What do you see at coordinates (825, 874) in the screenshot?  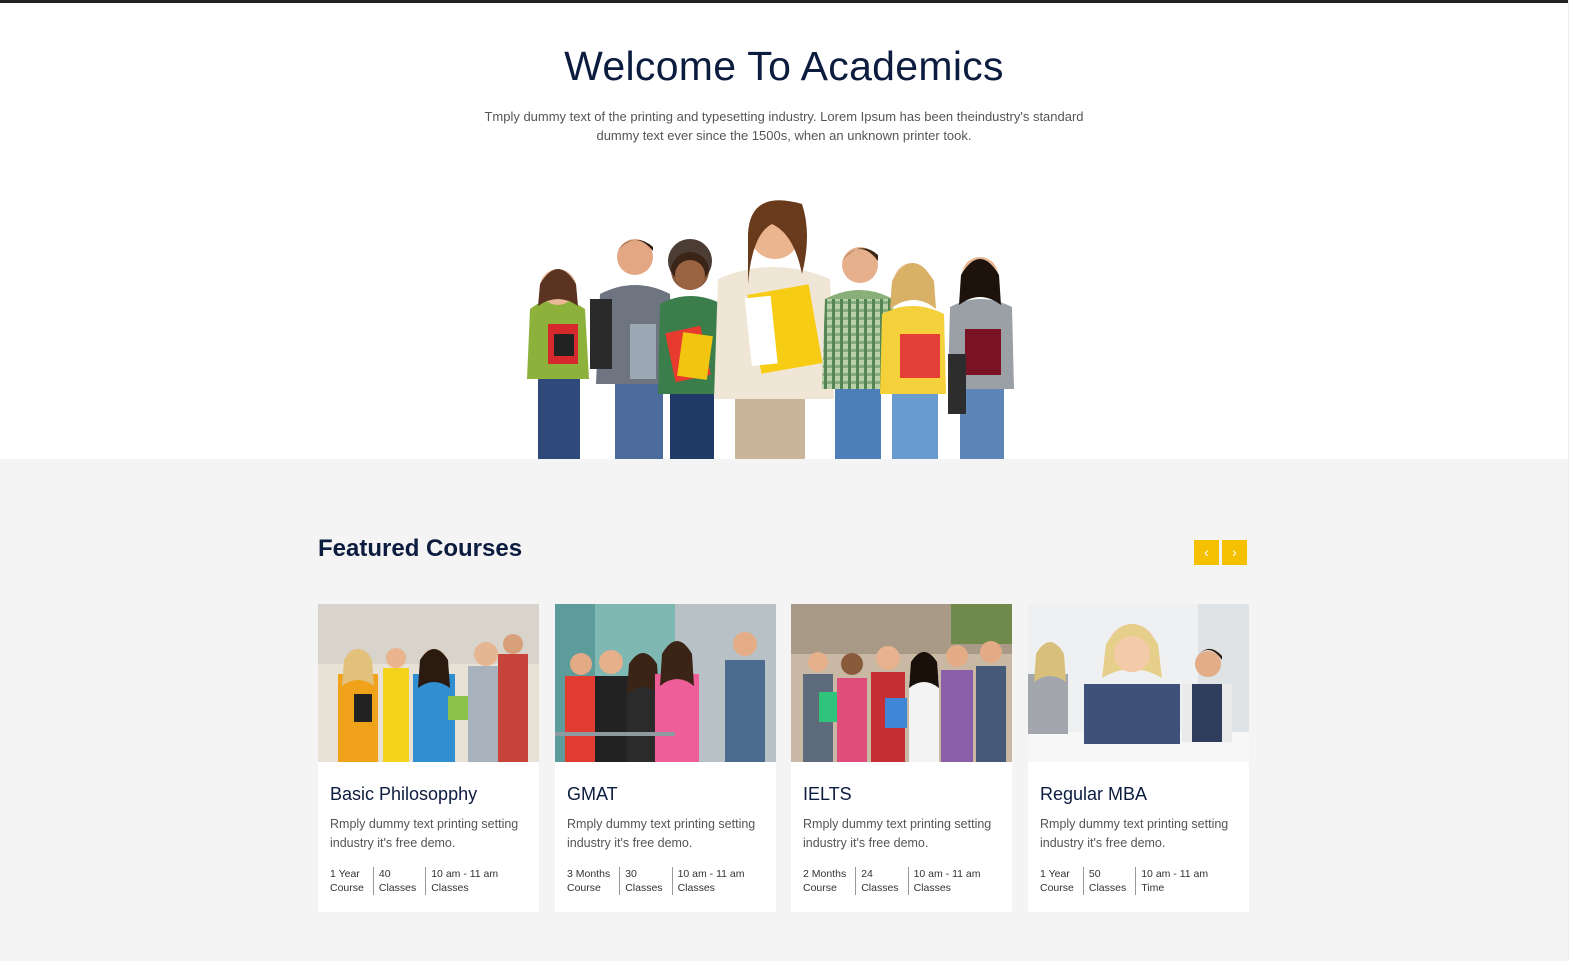 I see `meta-value: 2 Months` at bounding box center [825, 874].